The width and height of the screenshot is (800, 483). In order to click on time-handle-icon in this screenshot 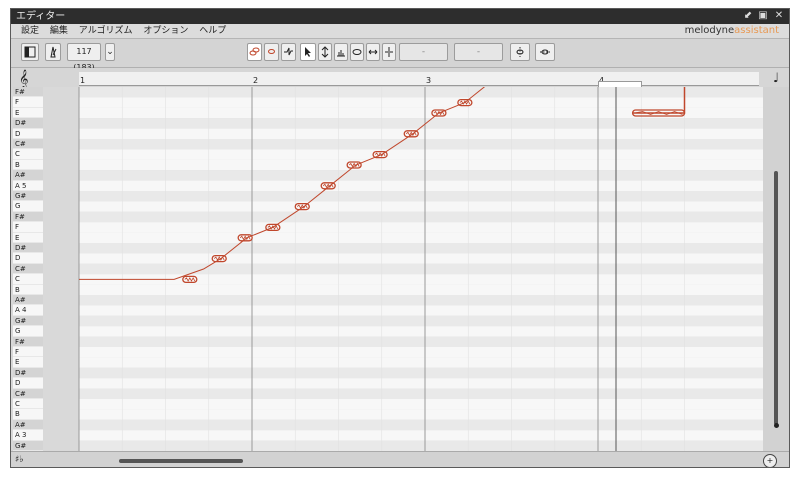, I will do `click(373, 52)`.